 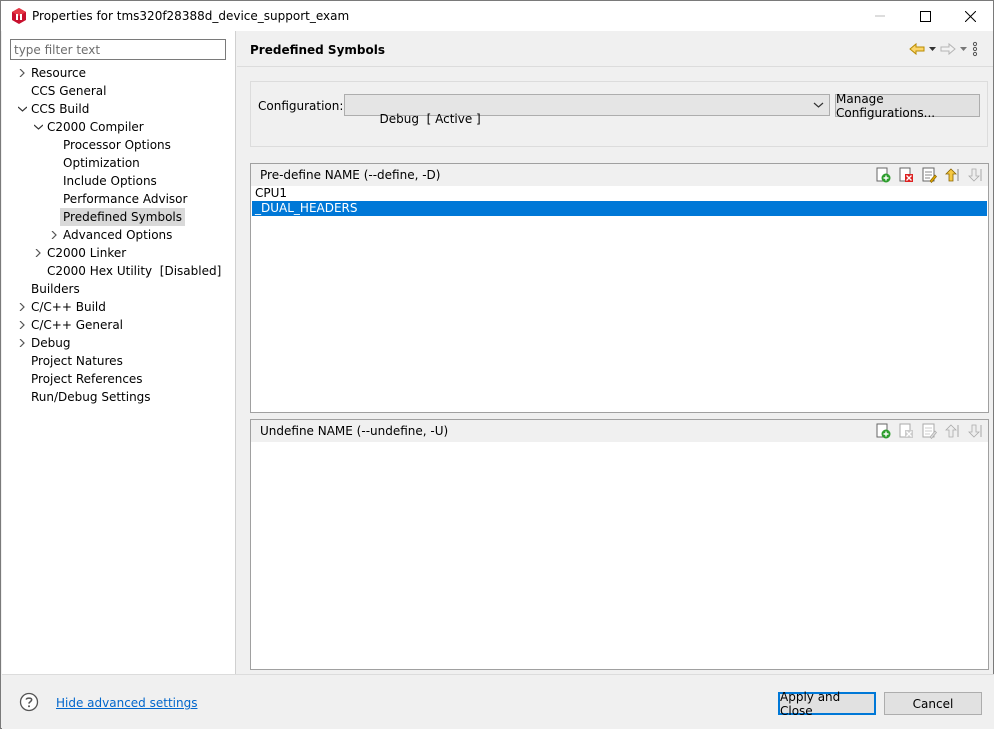 I want to click on minimize-button, so click(x=880, y=16).